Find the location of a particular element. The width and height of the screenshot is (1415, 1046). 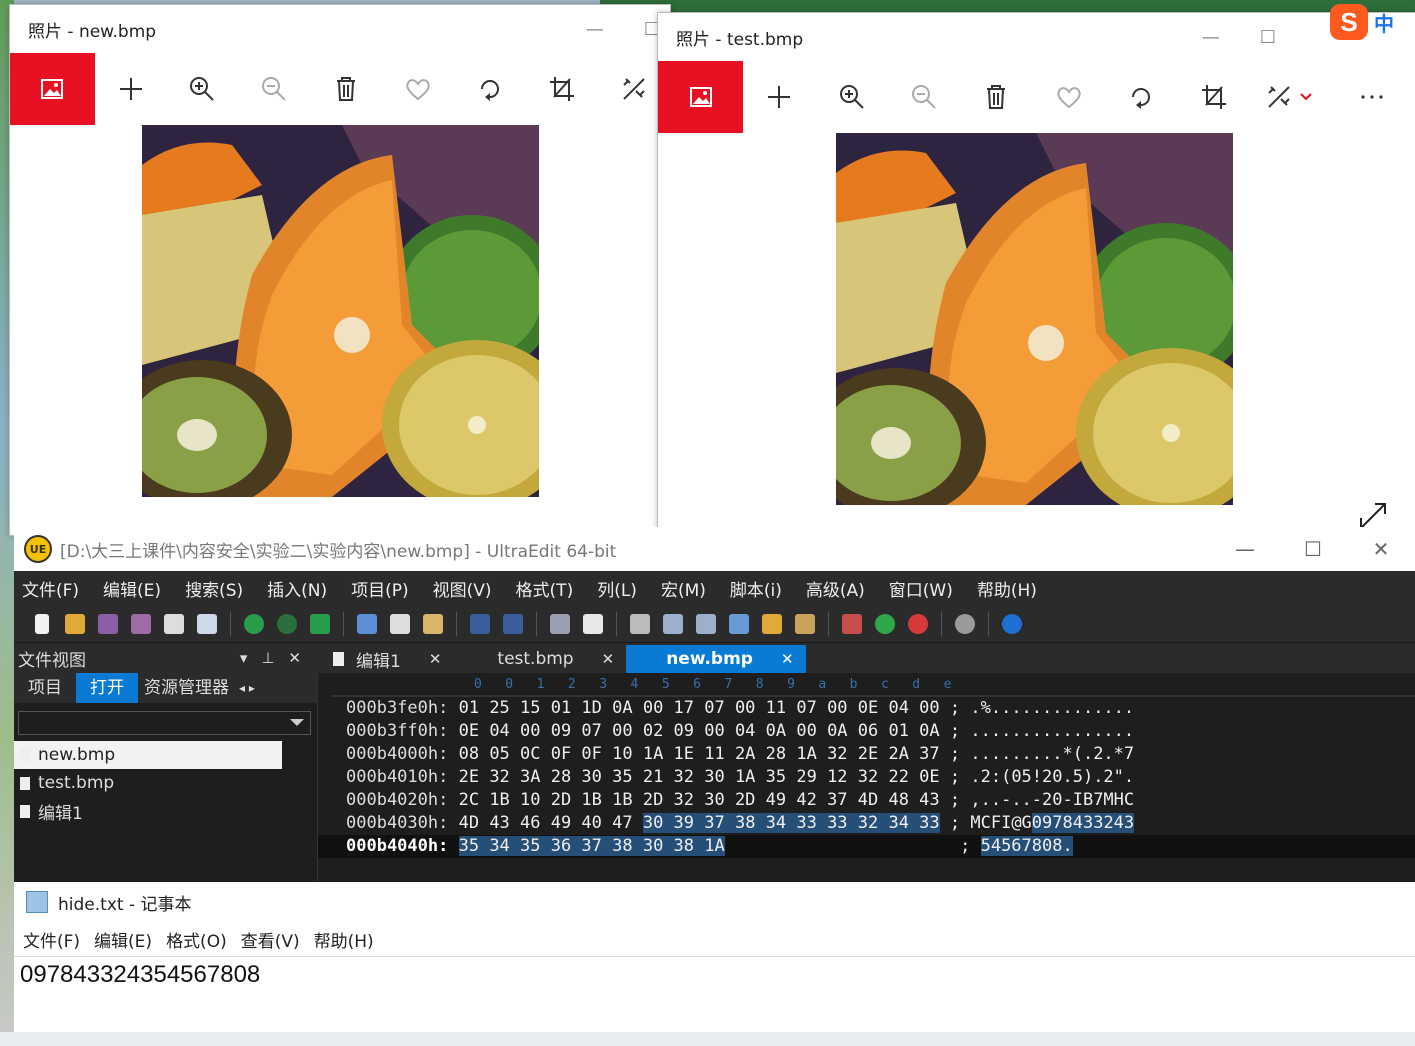

print-button is located at coordinates (174, 624).